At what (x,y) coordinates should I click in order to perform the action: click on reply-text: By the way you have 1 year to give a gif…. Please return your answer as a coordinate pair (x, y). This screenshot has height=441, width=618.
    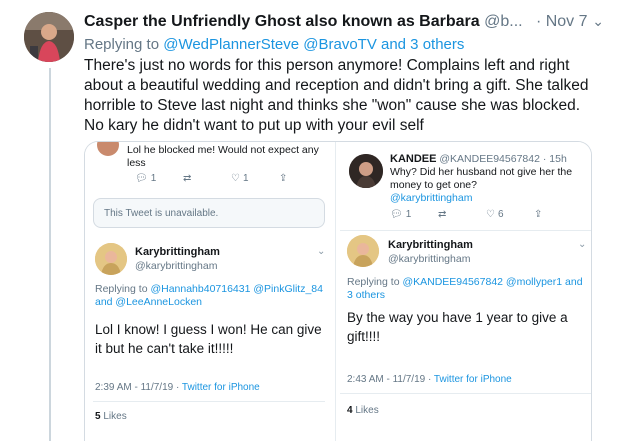
    Looking at the image, I should click on (457, 327).